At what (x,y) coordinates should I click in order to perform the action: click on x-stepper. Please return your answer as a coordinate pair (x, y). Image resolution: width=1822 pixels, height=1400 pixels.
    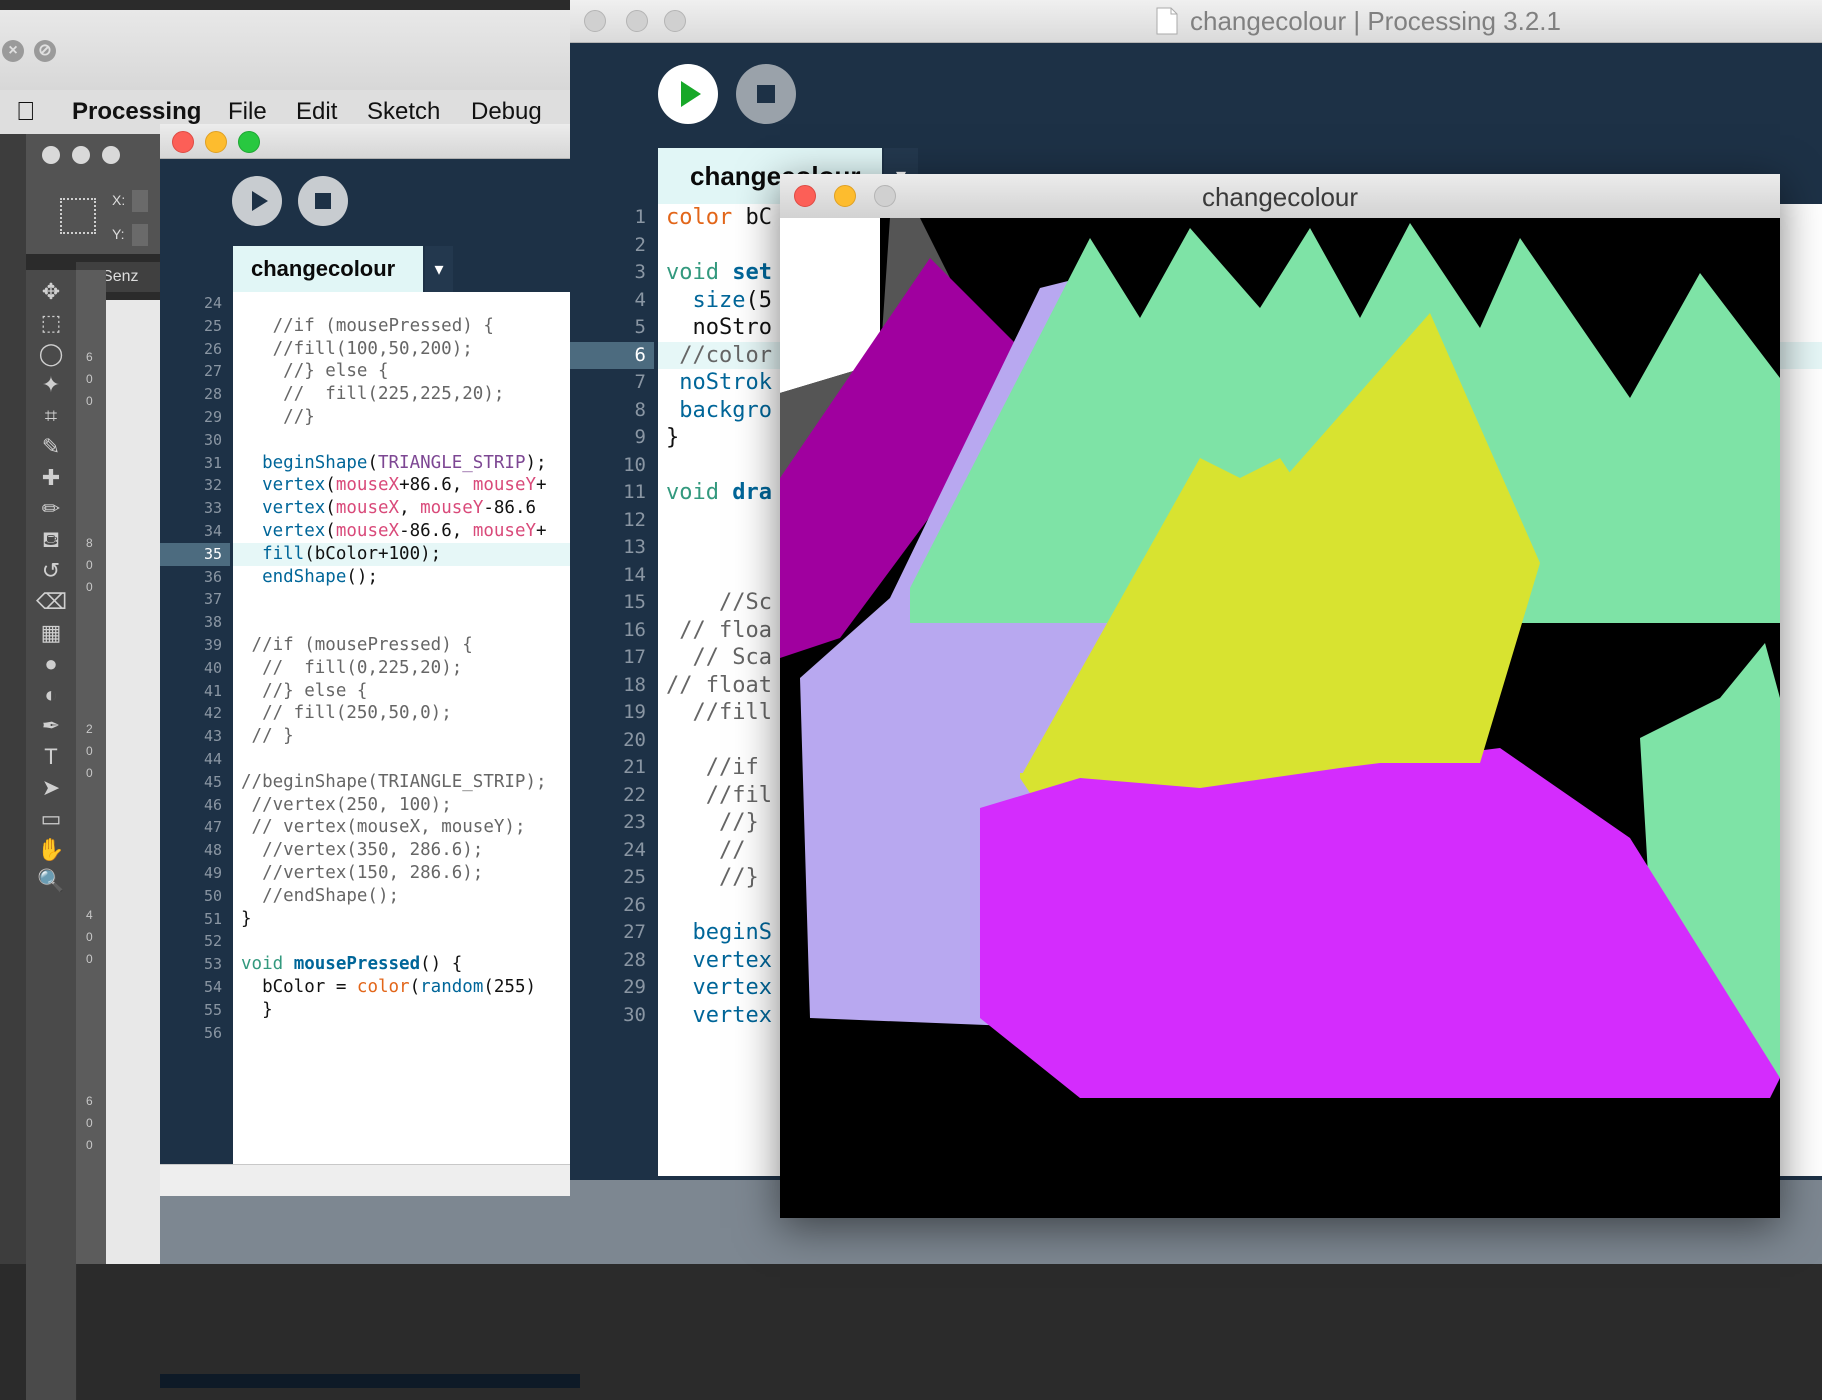
    Looking at the image, I should click on (140, 201).